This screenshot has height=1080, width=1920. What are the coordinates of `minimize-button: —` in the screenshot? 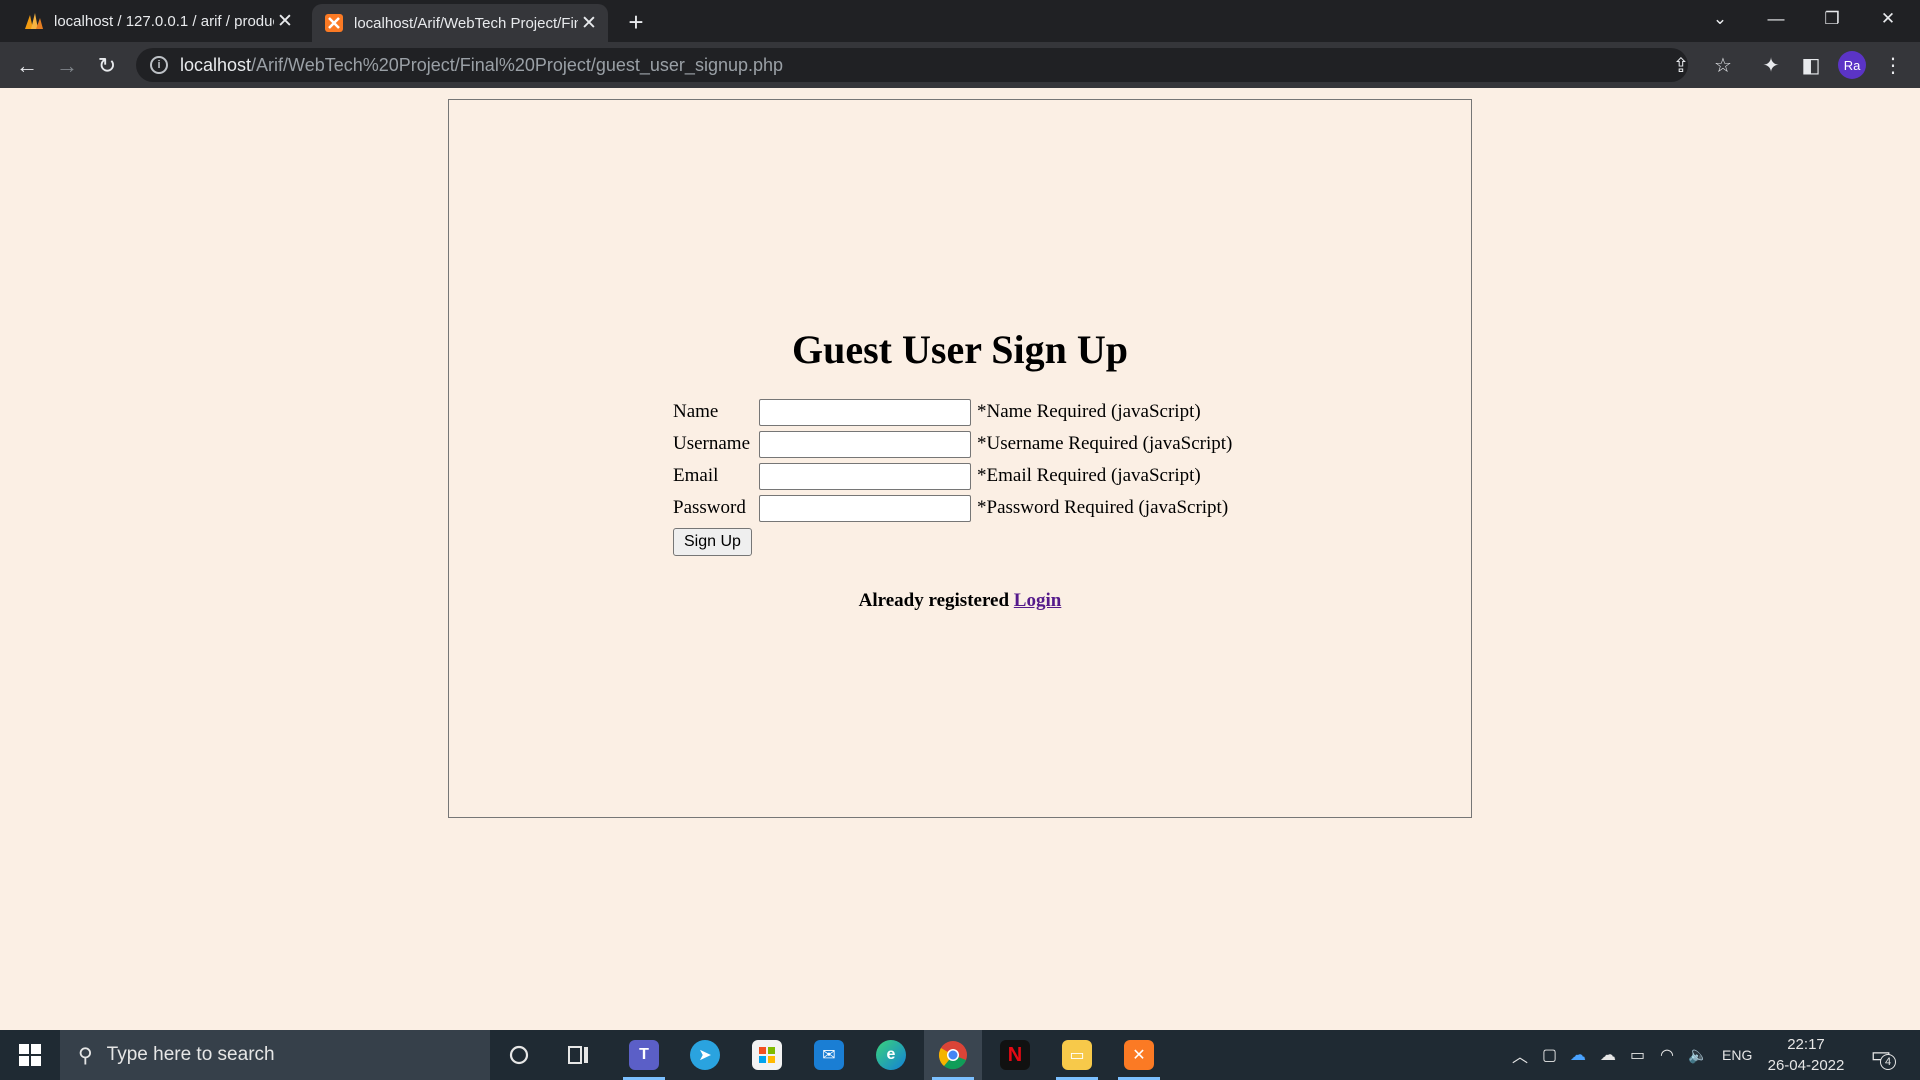 It's located at (1776, 19).